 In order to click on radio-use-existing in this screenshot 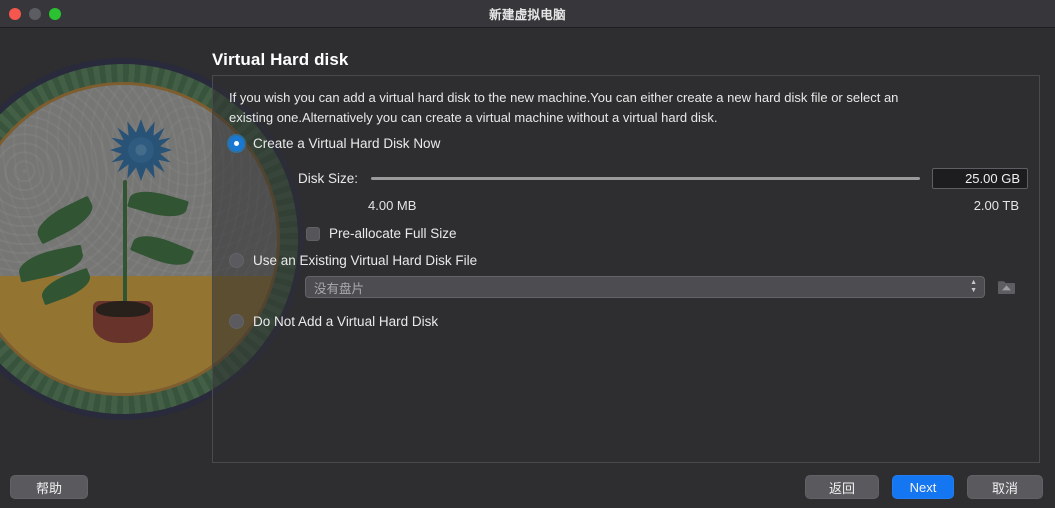, I will do `click(236, 260)`.